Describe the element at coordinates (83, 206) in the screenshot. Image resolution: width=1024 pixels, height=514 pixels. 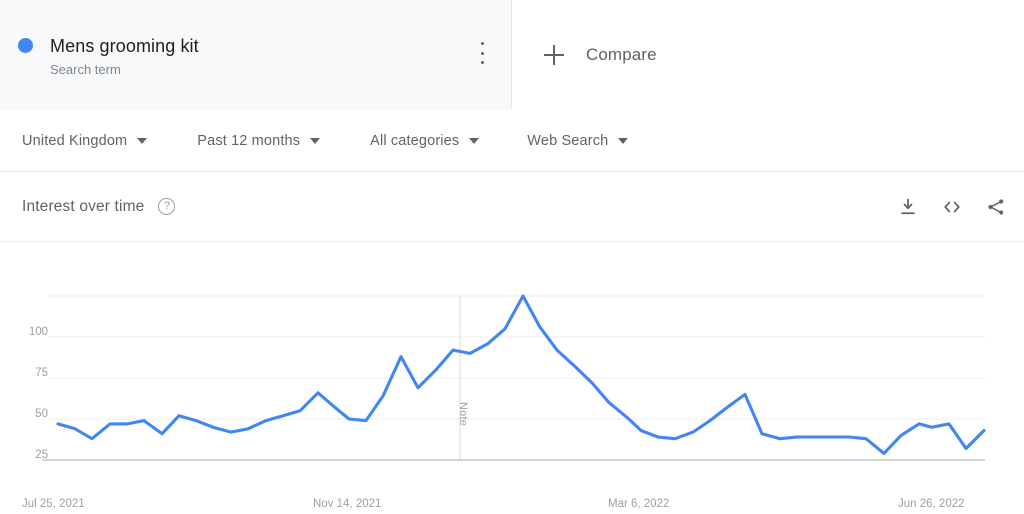
I see `page-title: Interest over time` at that location.